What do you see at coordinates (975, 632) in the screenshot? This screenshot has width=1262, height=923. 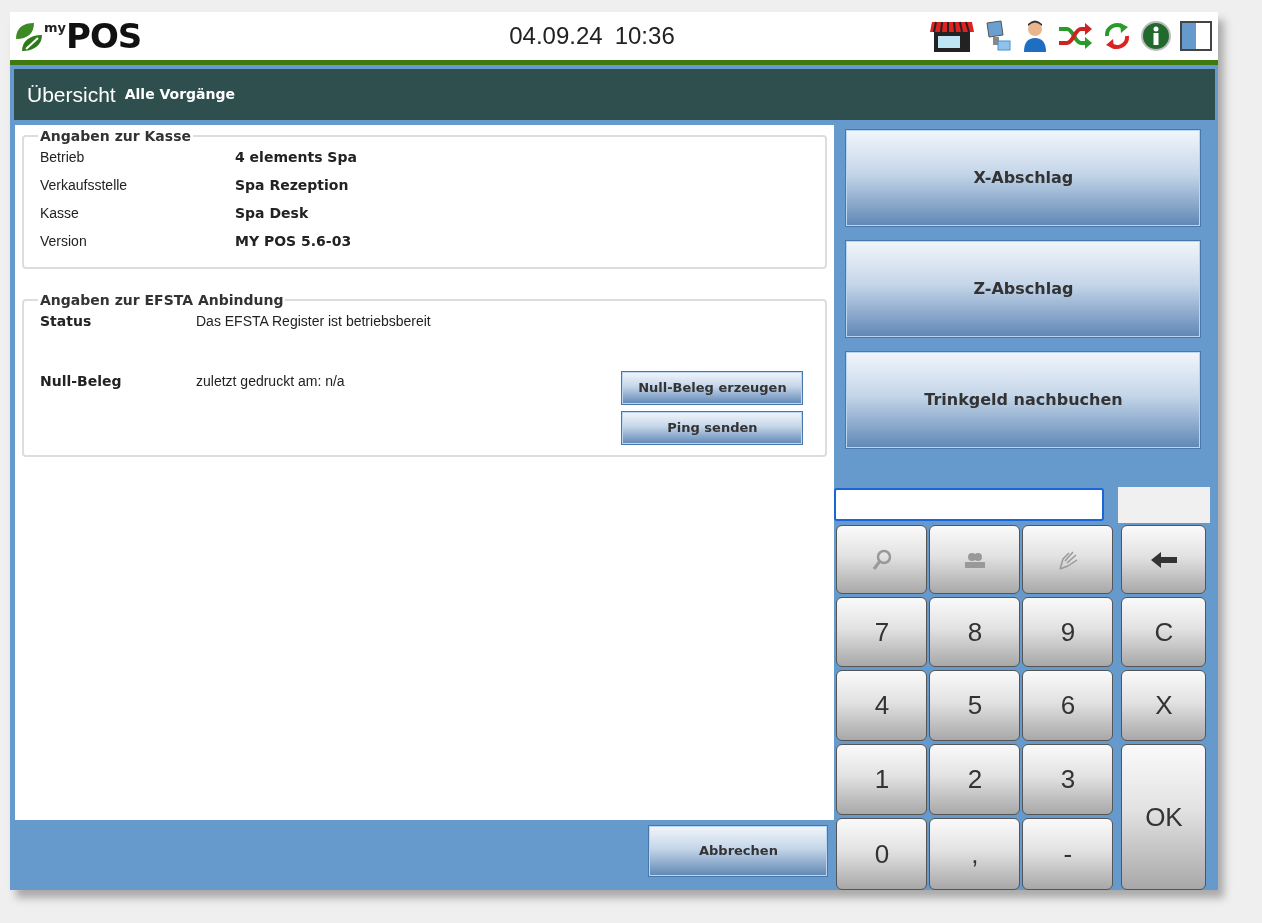 I see `keypad-key: 8` at bounding box center [975, 632].